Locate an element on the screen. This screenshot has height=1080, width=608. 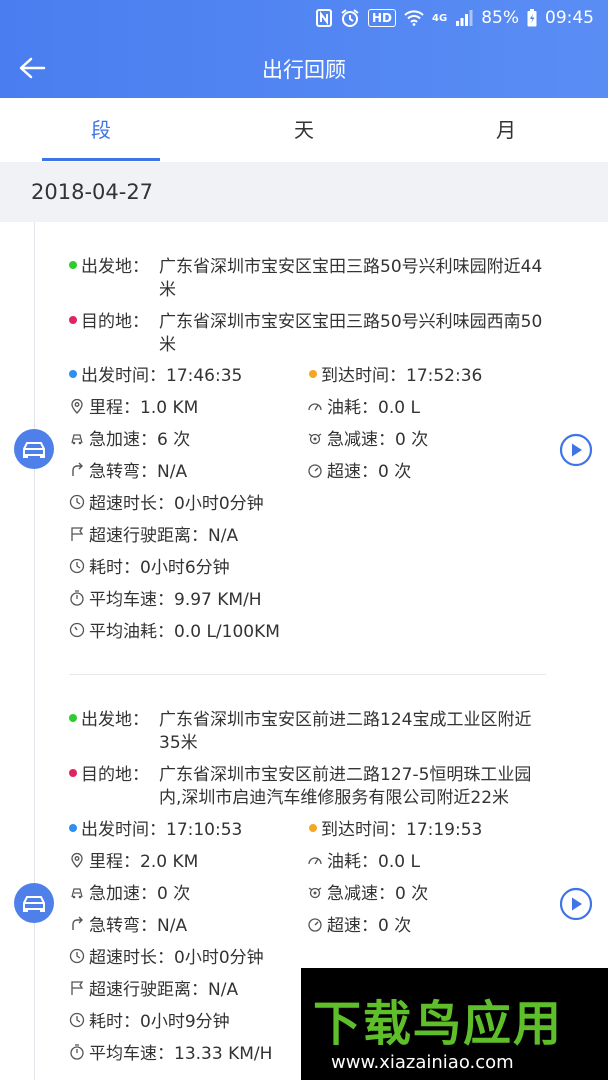
mileage: 里程：1.0 KM is located at coordinates (133, 408).